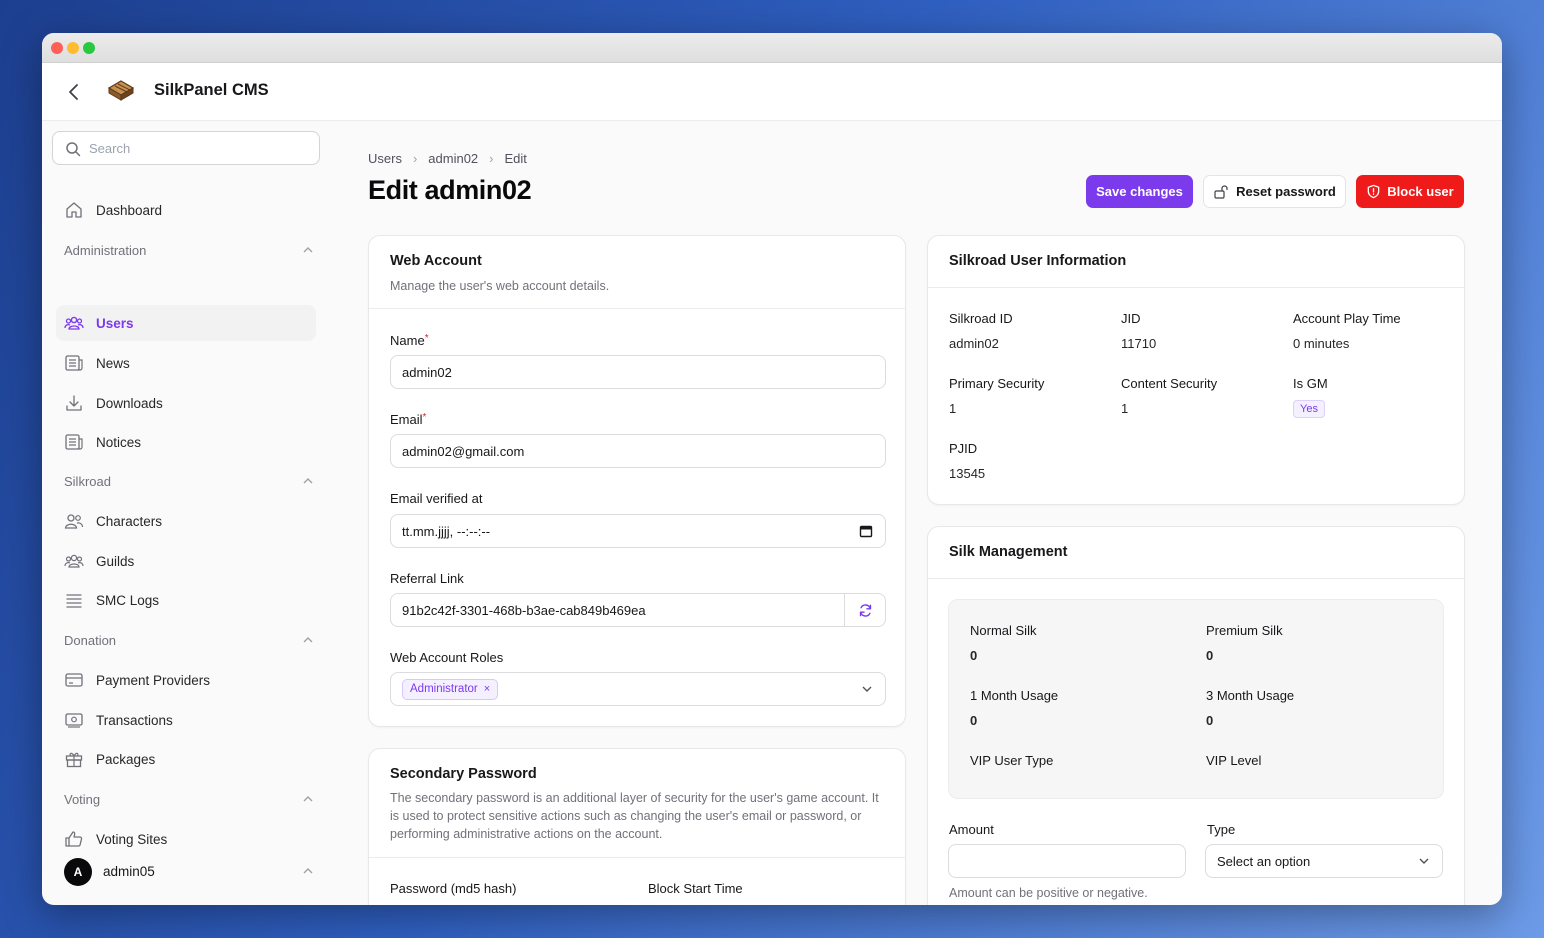 The height and width of the screenshot is (938, 1544). What do you see at coordinates (772, 48) in the screenshot?
I see `window-titlebar` at bounding box center [772, 48].